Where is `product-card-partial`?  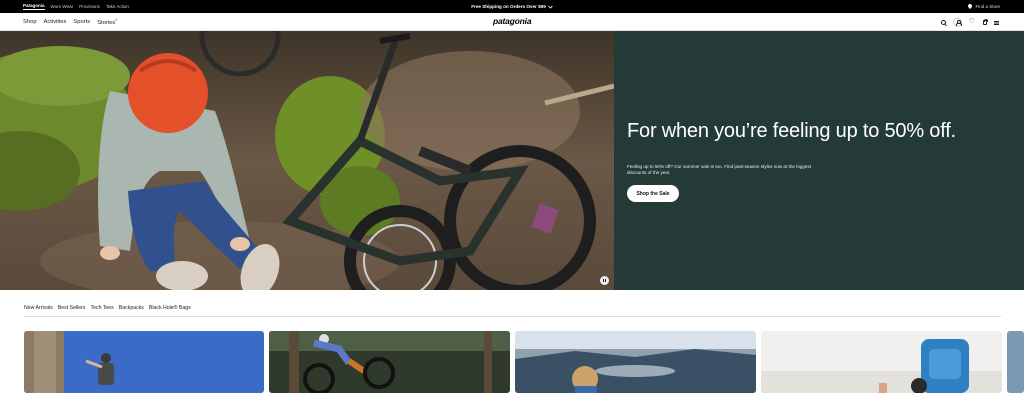 product-card-partial is located at coordinates (1015, 362).